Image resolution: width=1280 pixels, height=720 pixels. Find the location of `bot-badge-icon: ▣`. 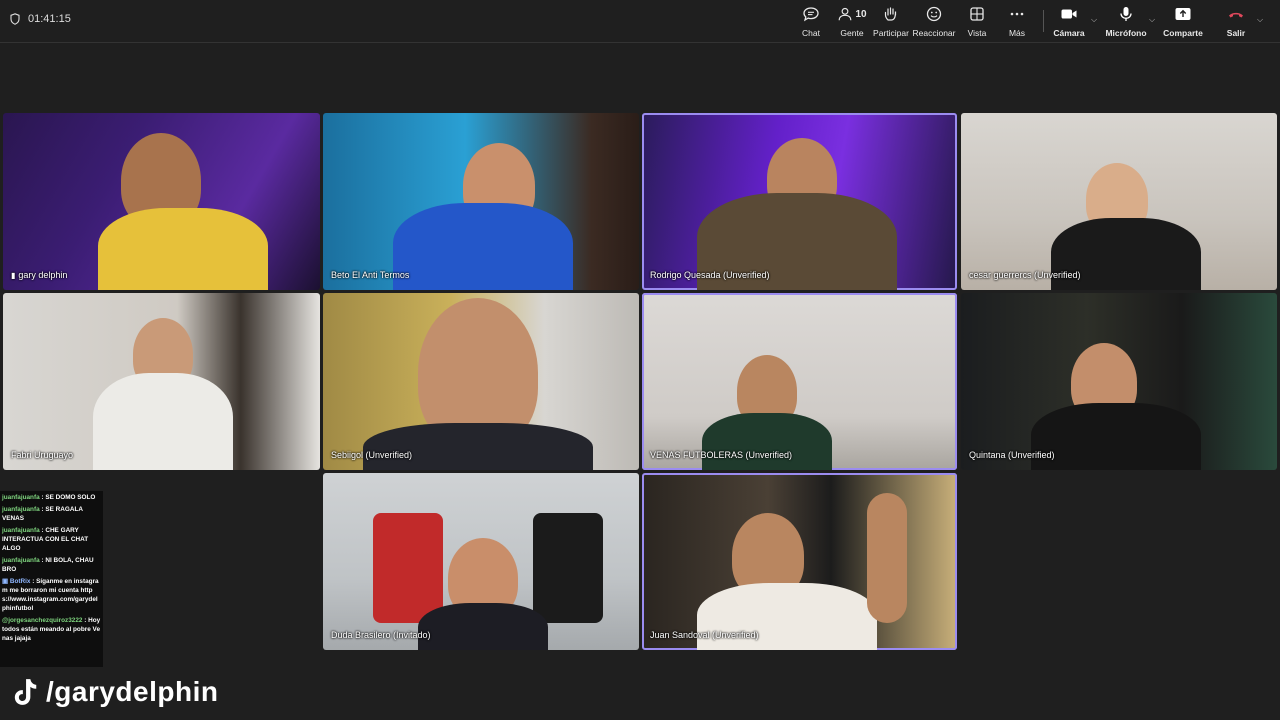

bot-badge-icon: ▣ is located at coordinates (5, 581).